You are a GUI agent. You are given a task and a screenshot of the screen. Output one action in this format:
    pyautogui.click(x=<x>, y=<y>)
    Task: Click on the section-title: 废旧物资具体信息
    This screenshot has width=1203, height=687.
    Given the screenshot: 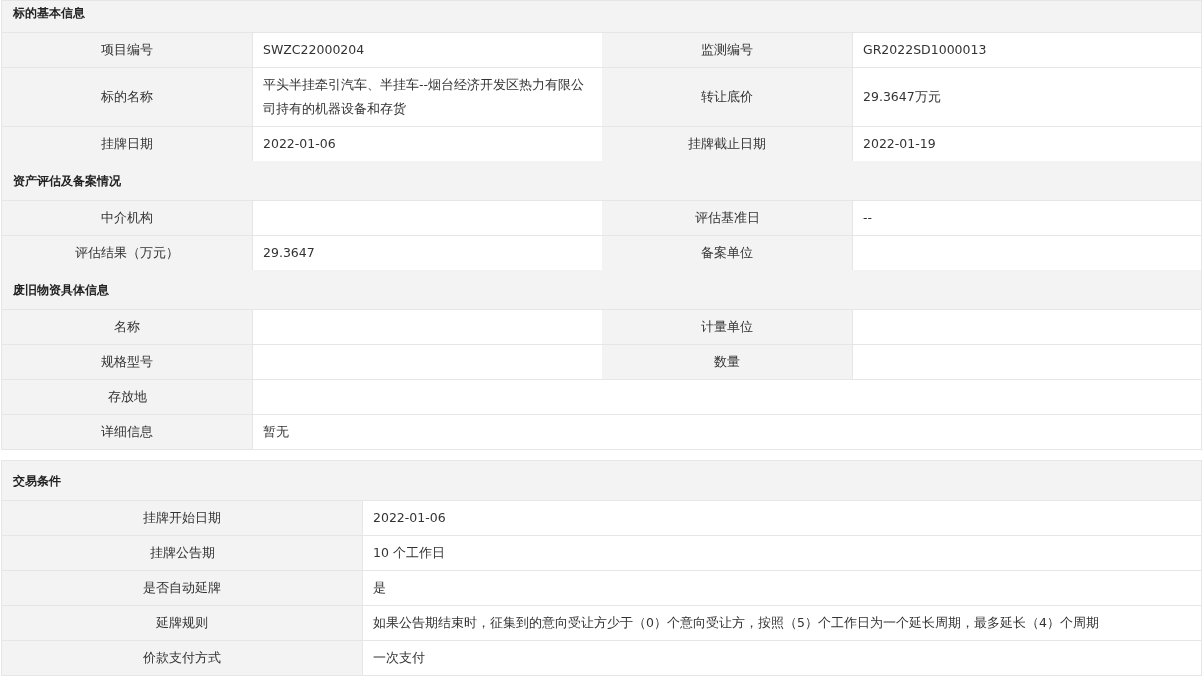 What is the action you would take?
    pyautogui.click(x=61, y=289)
    